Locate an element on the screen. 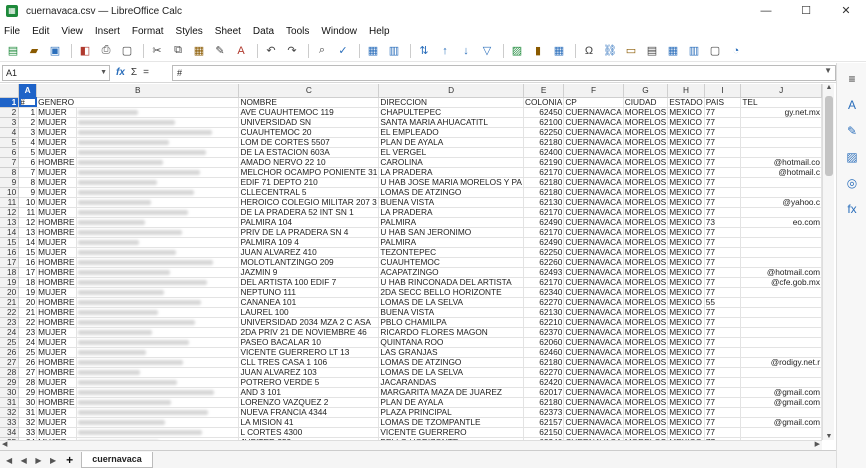 The image size is (866, 468). cell-j18: 77 is located at coordinates (723, 272).